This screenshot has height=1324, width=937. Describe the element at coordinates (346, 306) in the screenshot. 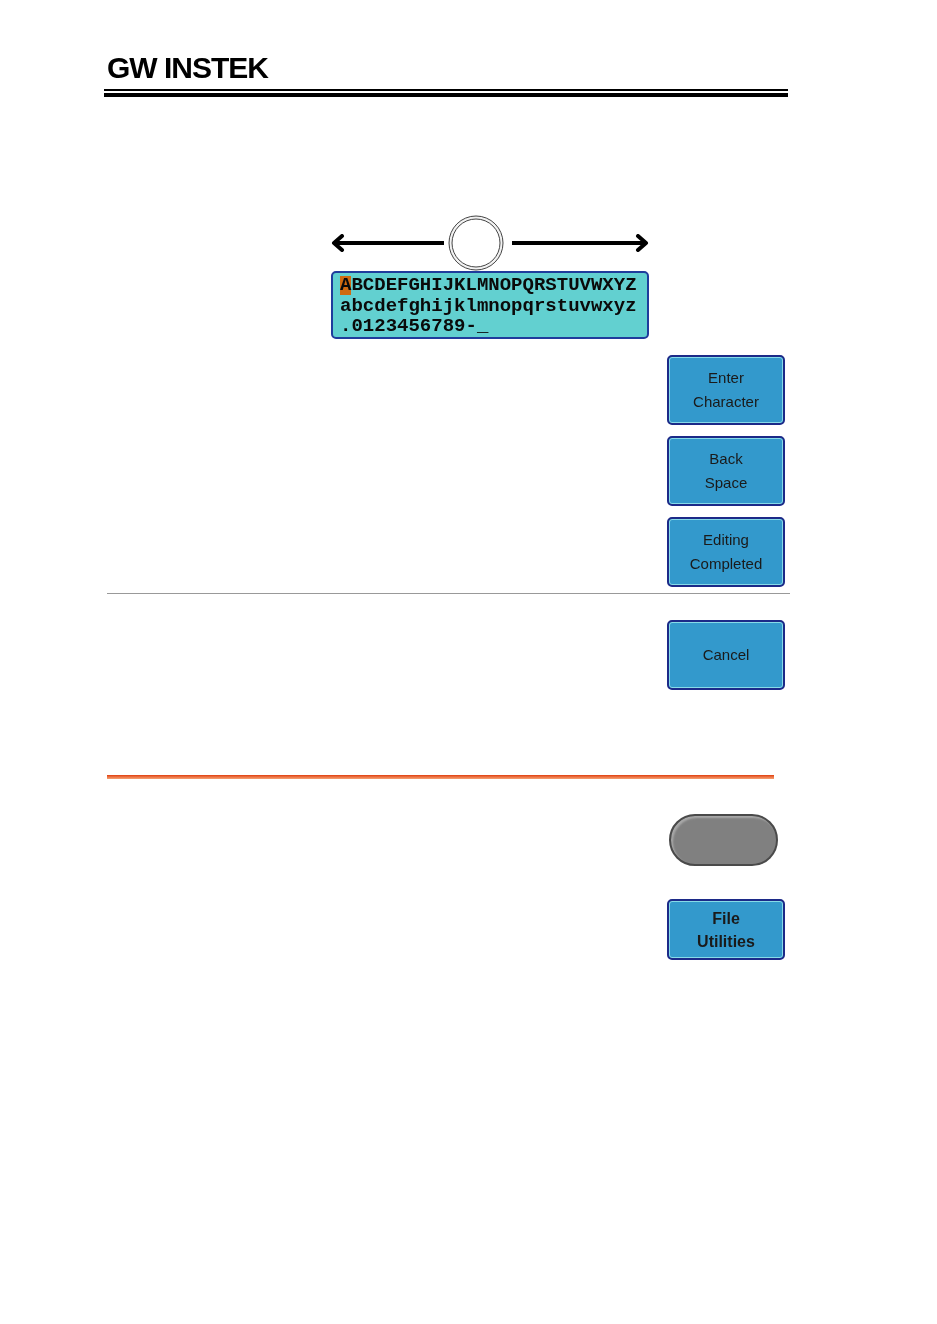

I see `character: a` at that location.